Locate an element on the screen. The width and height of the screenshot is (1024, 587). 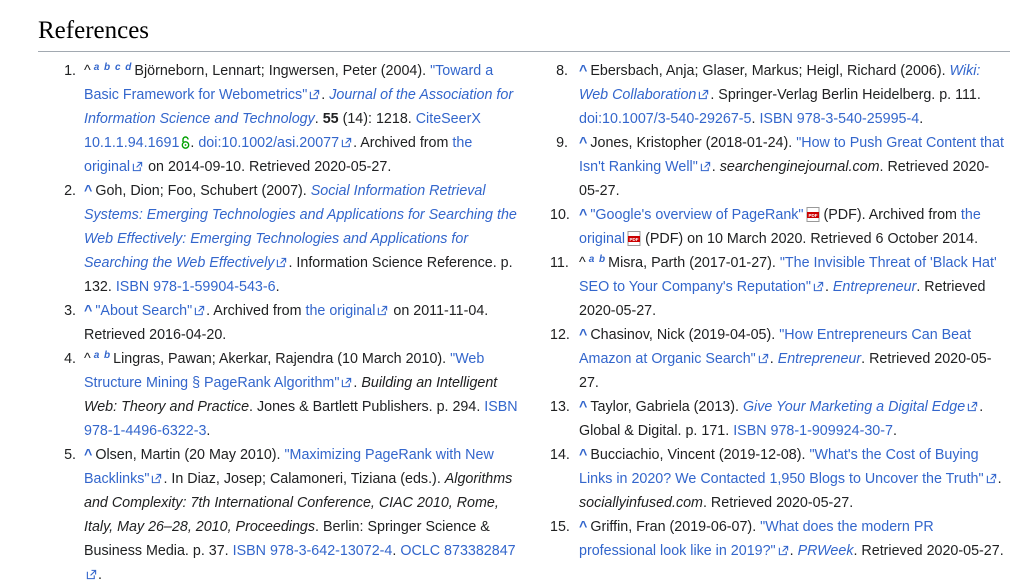
reference-number: 13. is located at coordinates (560, 407).